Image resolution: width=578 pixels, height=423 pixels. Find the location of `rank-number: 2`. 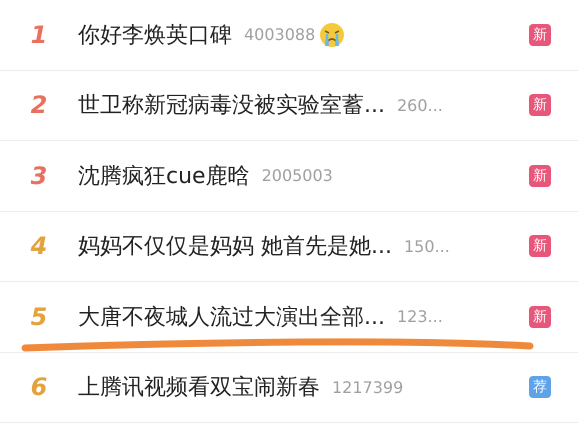

rank-number: 2 is located at coordinates (39, 105).